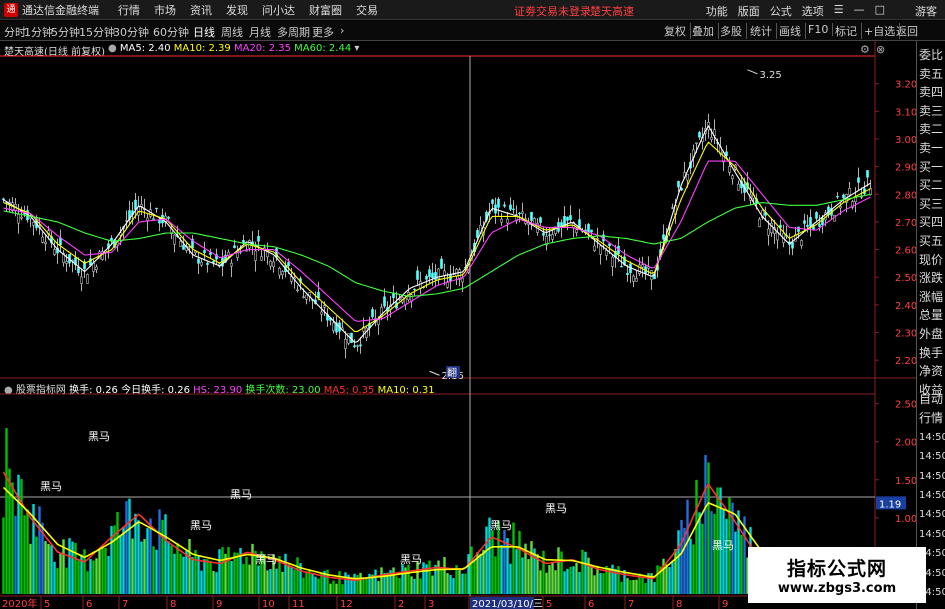 The image size is (945, 609). I want to click on period-monthly: 月线, so click(260, 32).